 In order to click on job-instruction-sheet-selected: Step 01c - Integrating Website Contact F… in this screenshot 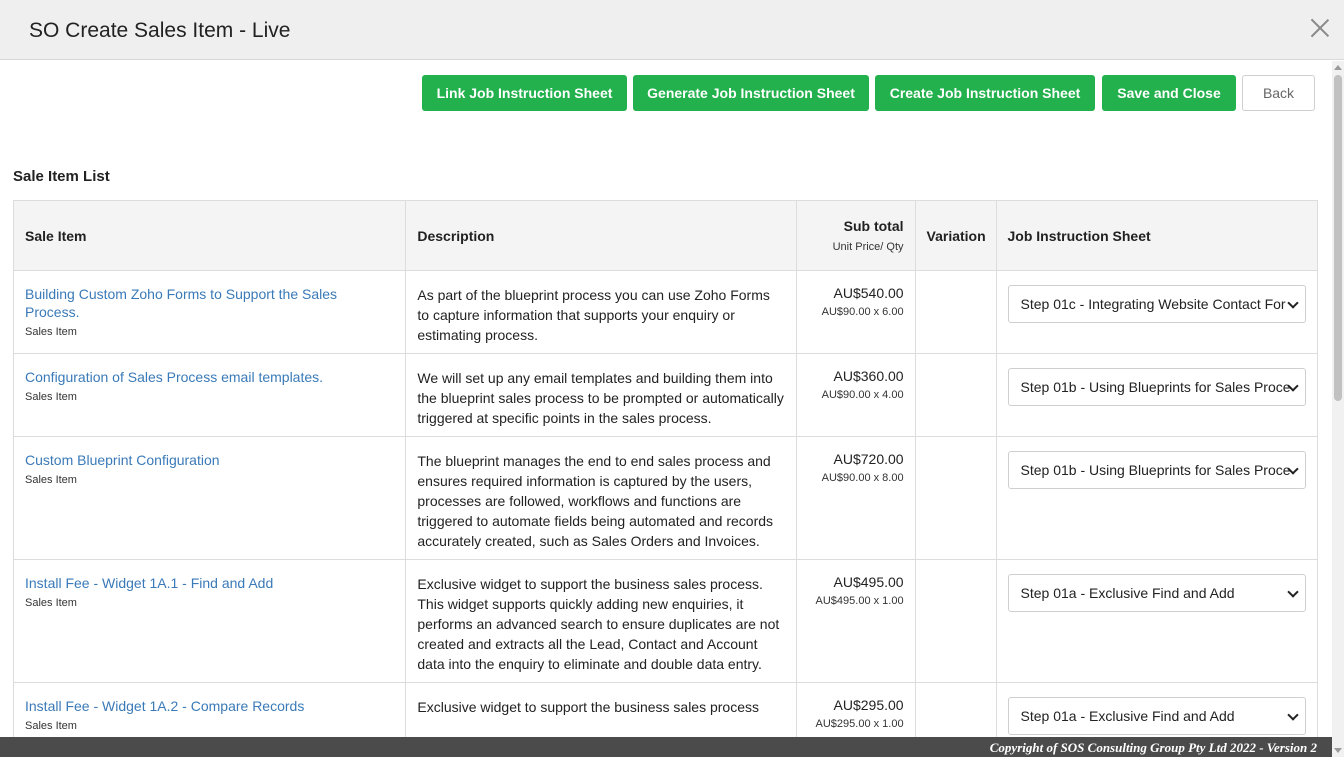, I will do `click(1153, 304)`.